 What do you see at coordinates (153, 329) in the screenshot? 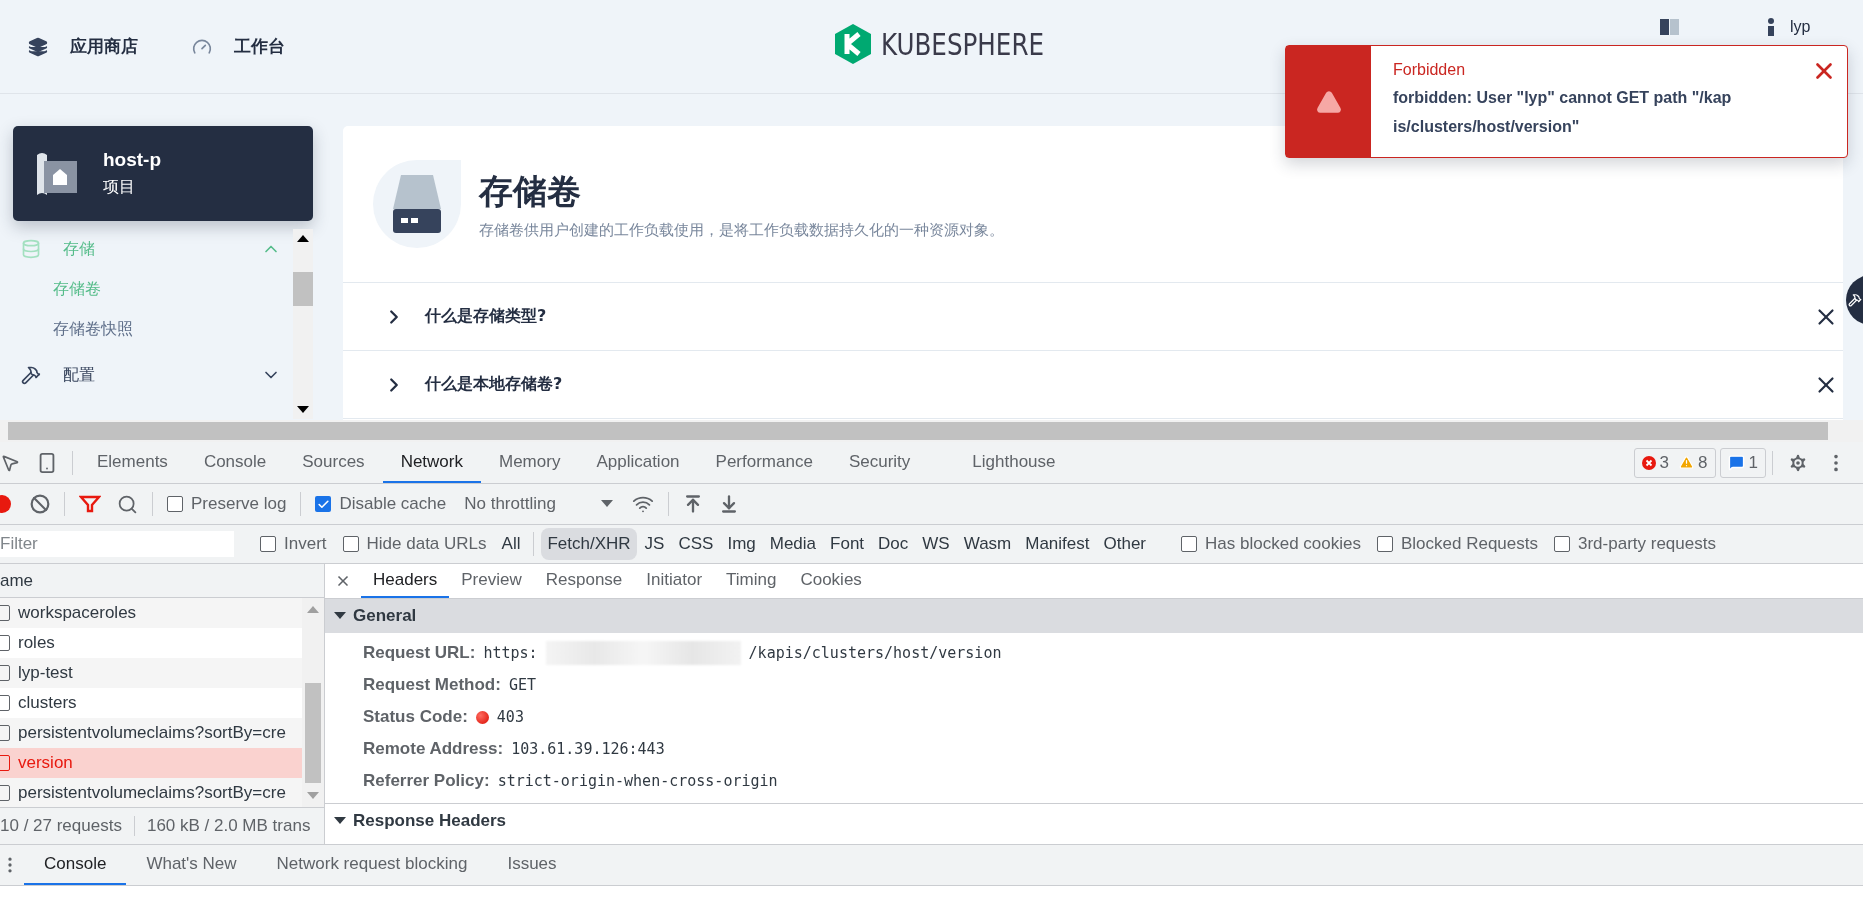
I see `menu-item: 存储卷快照` at bounding box center [153, 329].